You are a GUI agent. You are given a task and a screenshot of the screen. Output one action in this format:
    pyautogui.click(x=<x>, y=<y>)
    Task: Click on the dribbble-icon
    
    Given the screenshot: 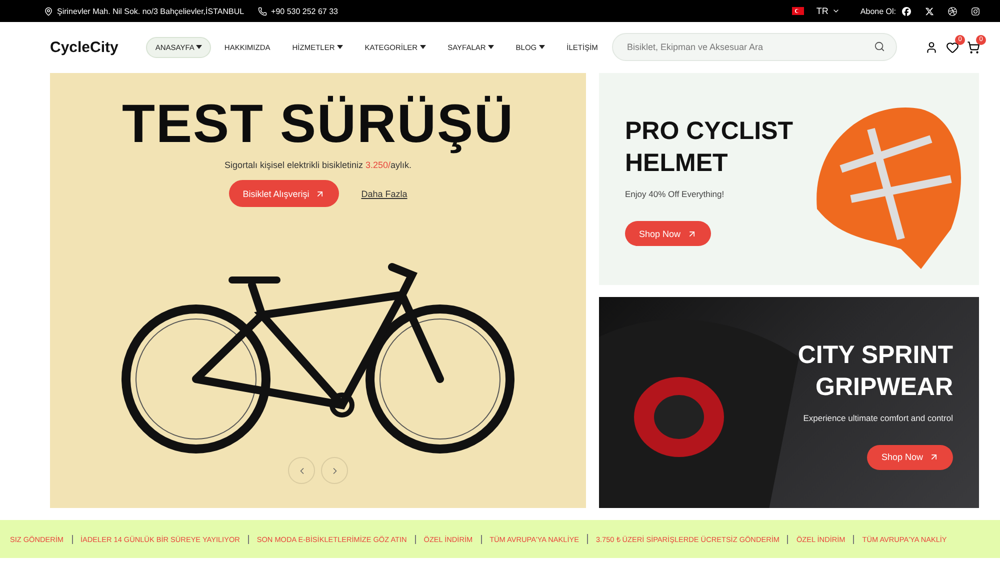 What is the action you would take?
    pyautogui.click(x=952, y=11)
    